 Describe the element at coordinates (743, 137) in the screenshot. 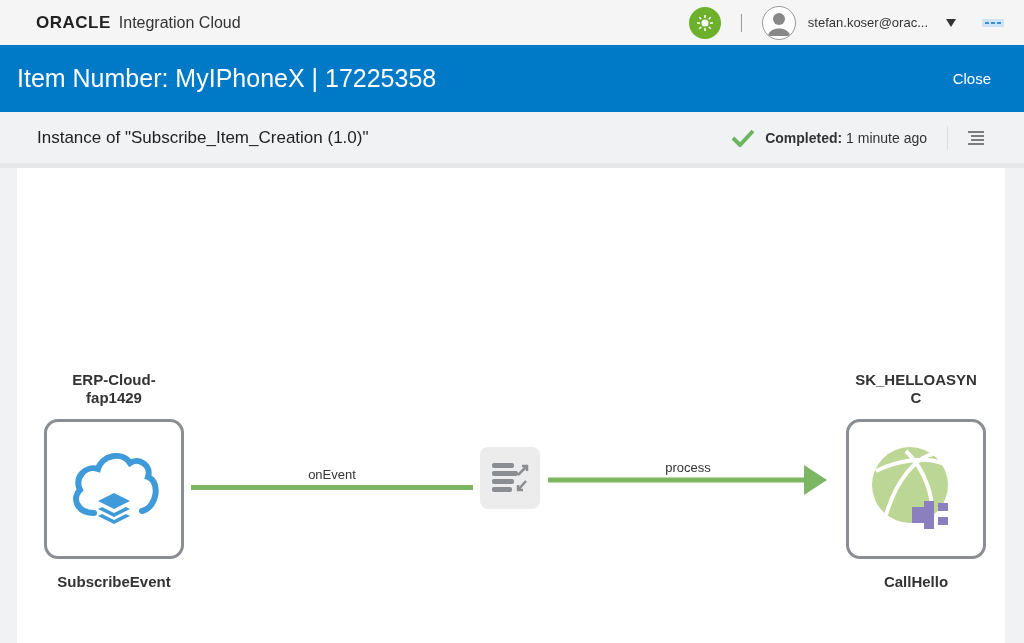

I see `checkmark-icon` at that location.